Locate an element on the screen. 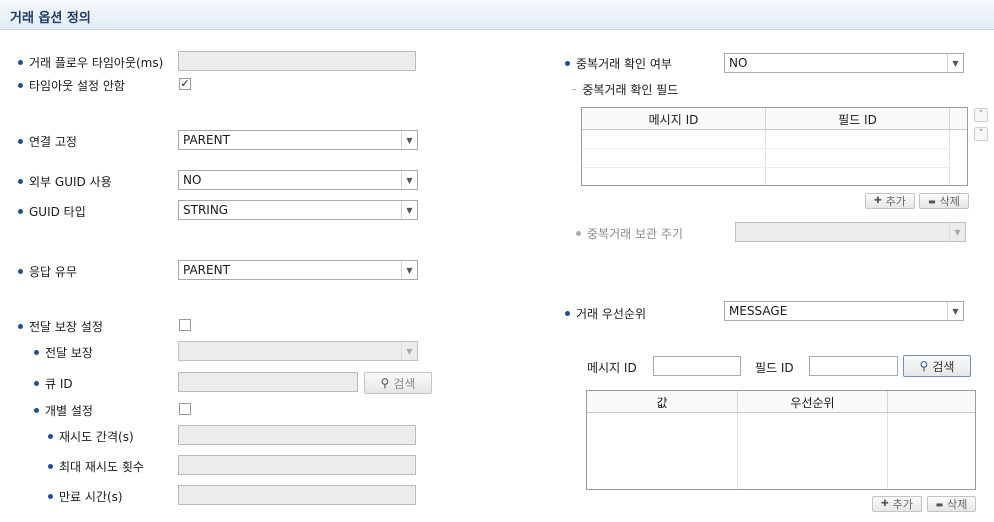 The width and height of the screenshot is (994, 522). response-select: PARENT ▼ is located at coordinates (298, 270).